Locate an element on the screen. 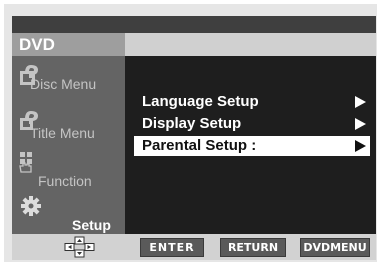 This screenshot has height=266, width=381. dvdmenu-button: DVDMENU is located at coordinates (335, 247).